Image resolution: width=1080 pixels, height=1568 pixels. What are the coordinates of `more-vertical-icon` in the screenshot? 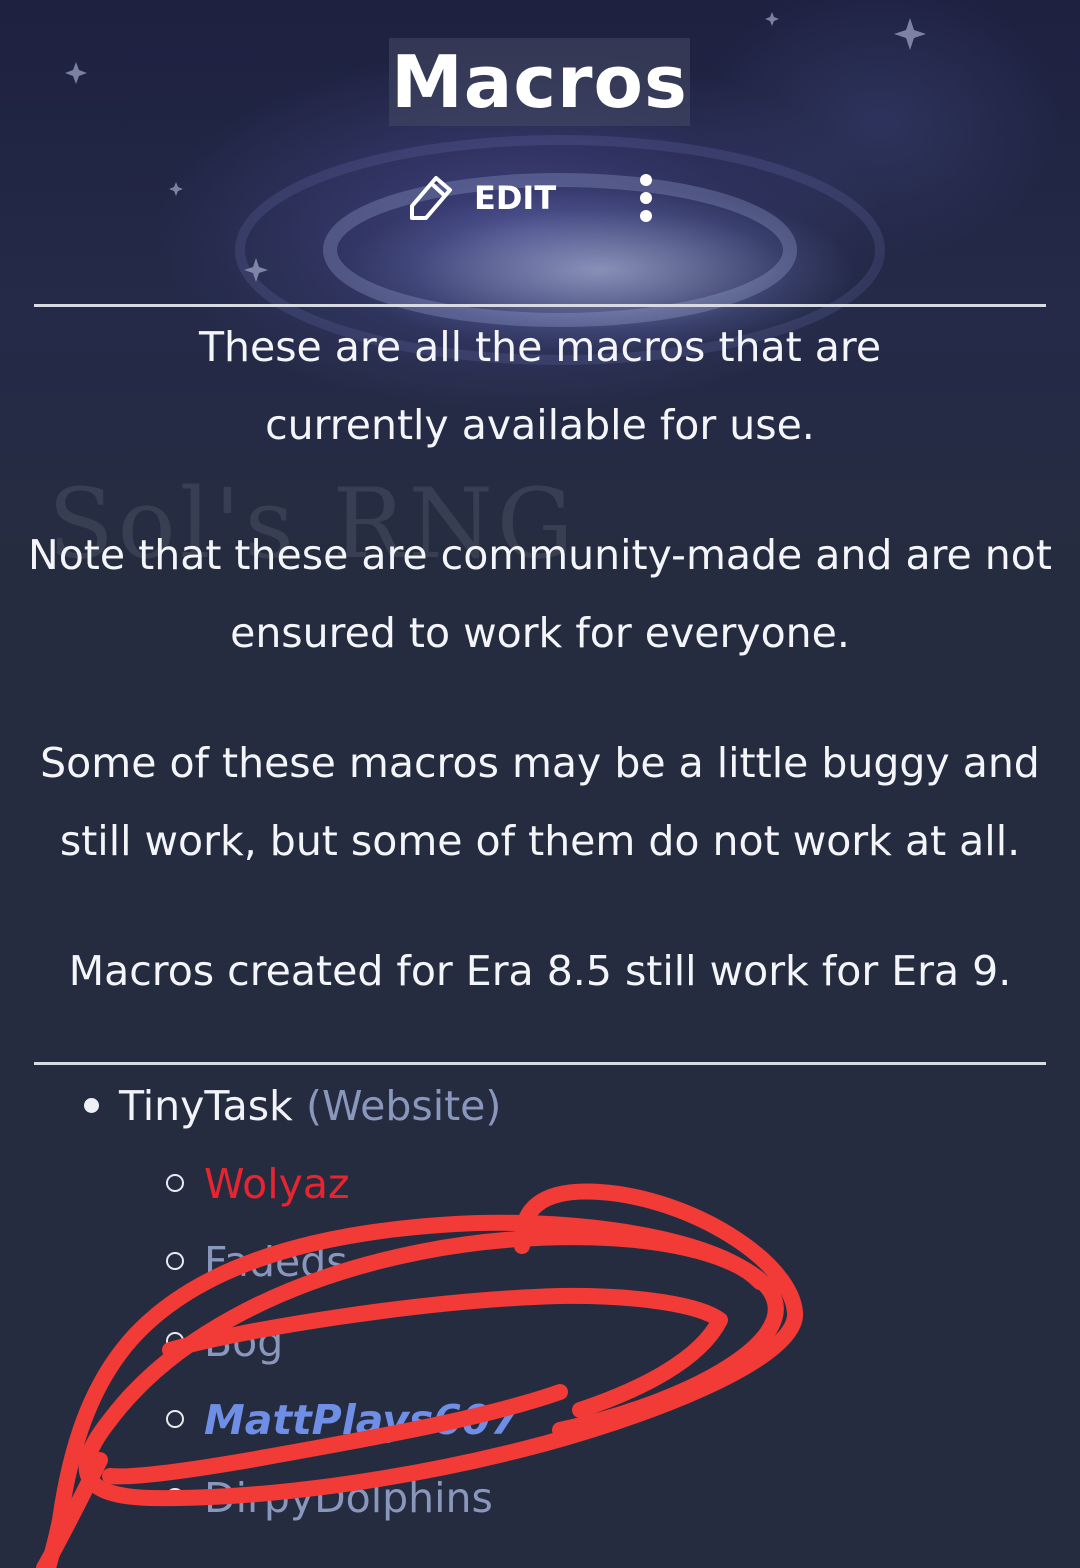 It's located at (646, 198).